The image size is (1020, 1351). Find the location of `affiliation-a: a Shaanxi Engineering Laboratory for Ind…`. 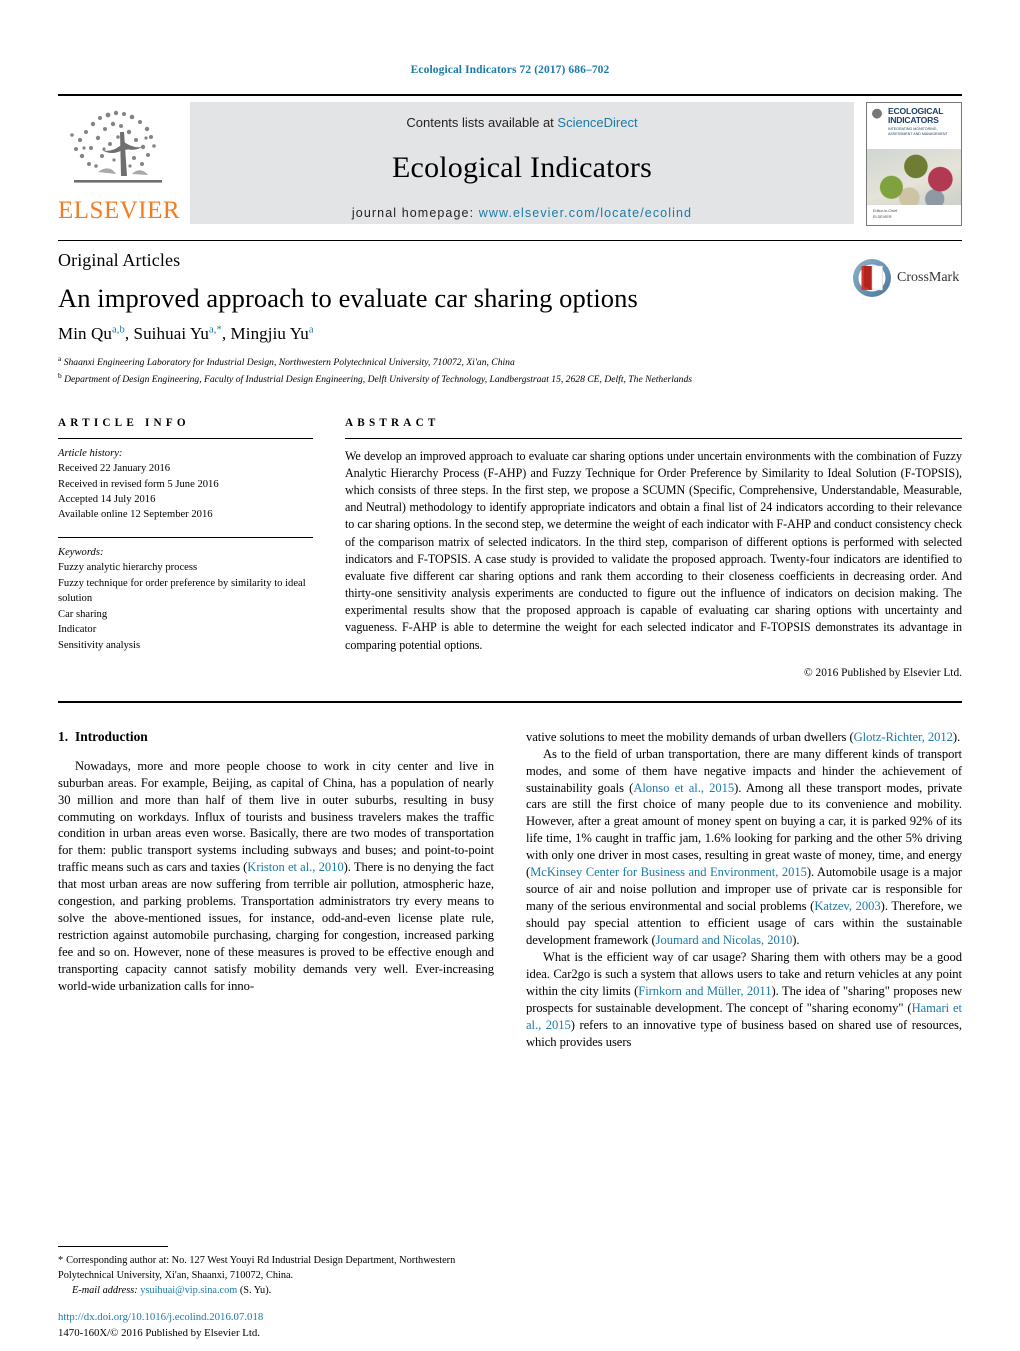

affiliation-a: a Shaanxi Engineering Laboratory for Ind… is located at coordinates (286, 361).